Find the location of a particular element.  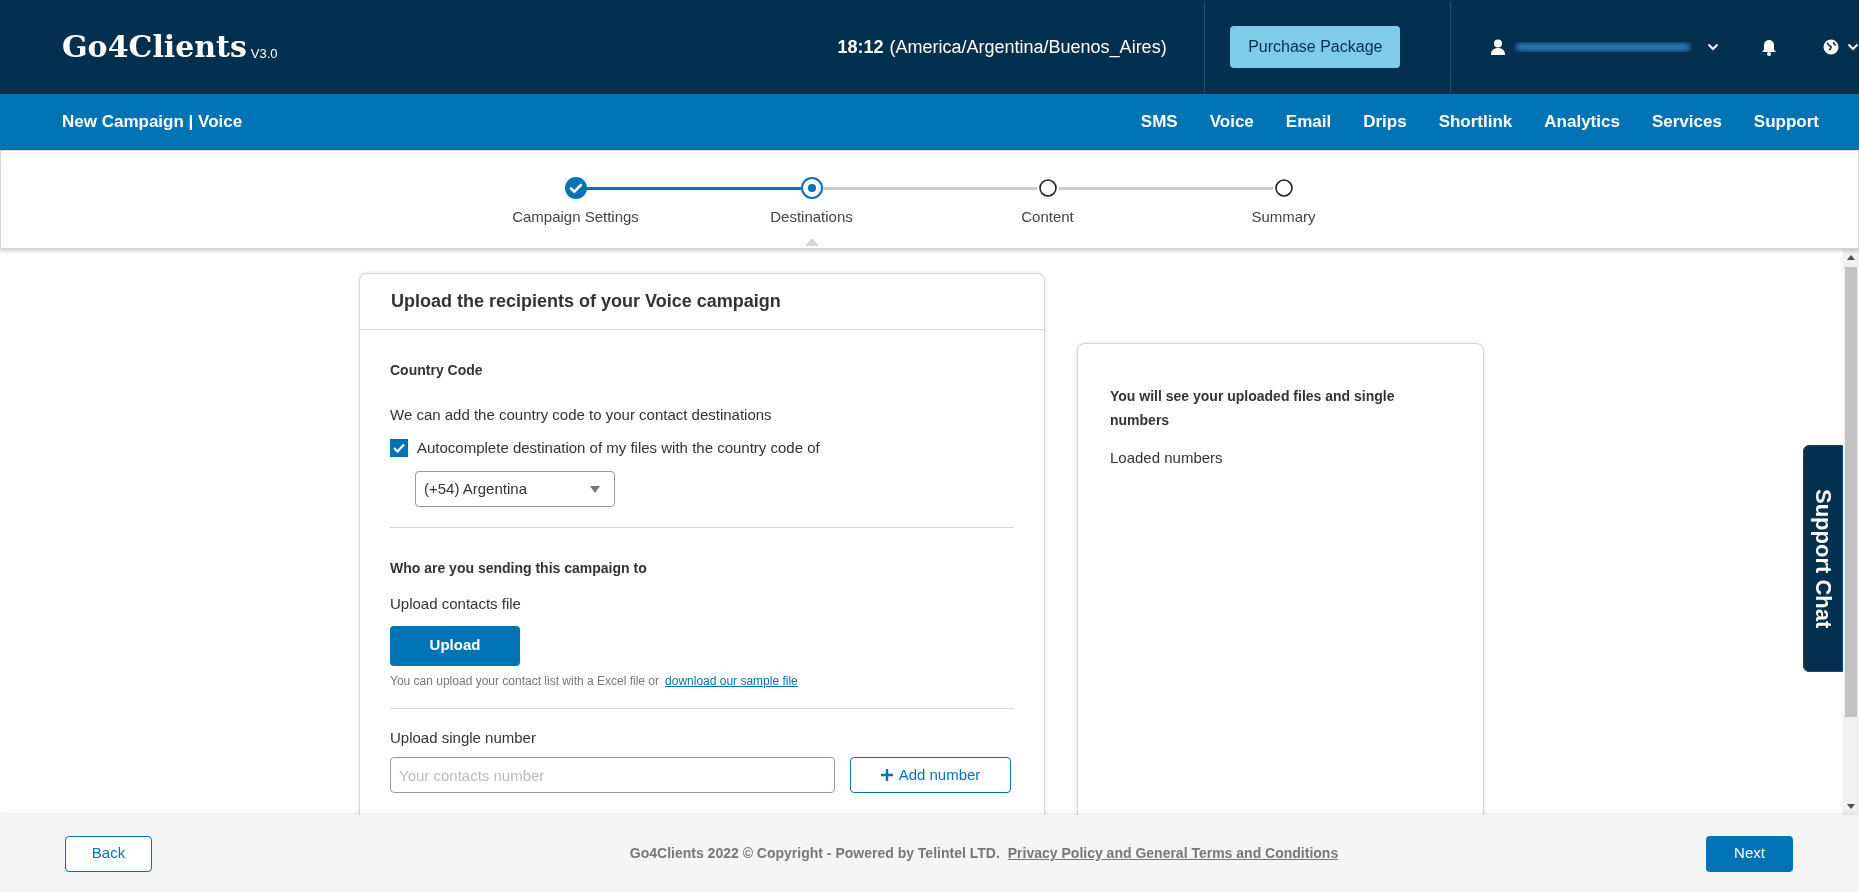

nav-link: Email is located at coordinates (1308, 122).